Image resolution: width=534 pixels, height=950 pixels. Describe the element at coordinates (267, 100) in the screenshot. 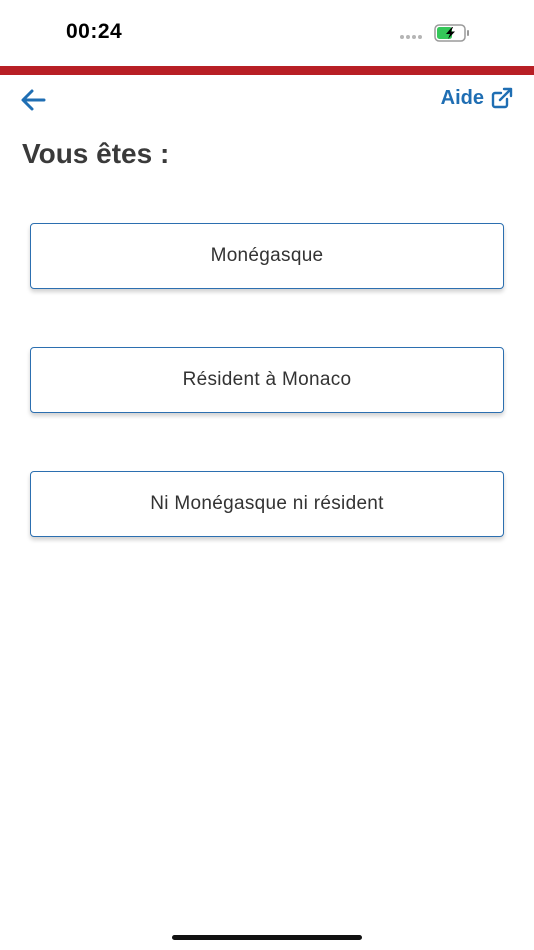

I see `nav-bar: Aide` at that location.